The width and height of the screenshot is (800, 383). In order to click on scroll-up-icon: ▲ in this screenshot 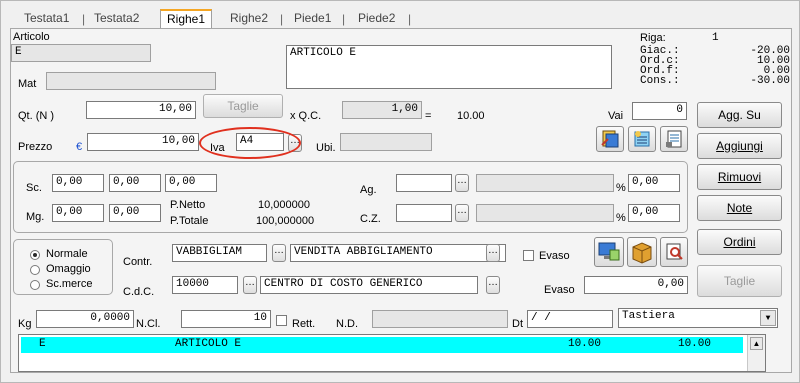, I will do `click(756, 343)`.